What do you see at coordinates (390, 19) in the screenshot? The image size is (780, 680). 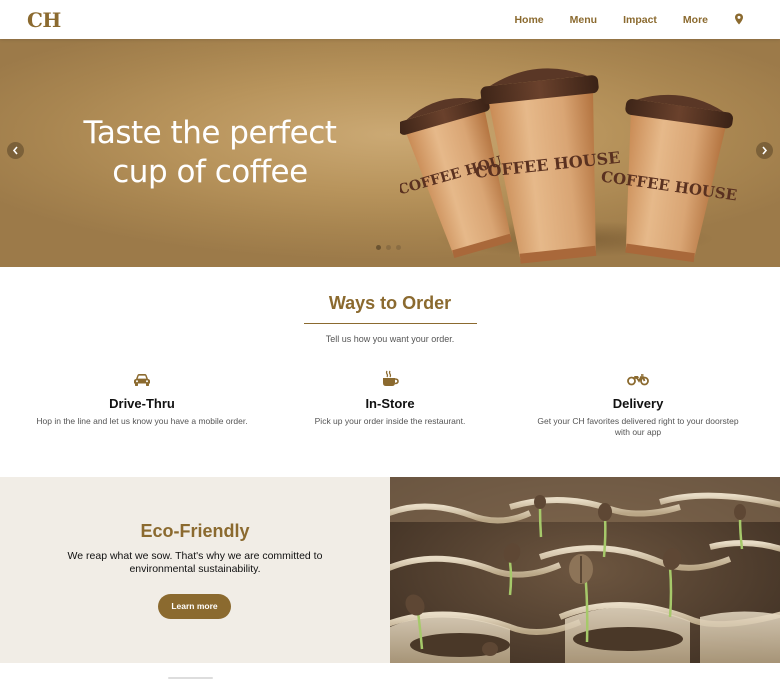 I see `top-navbar: CH Home Menu Impact More` at bounding box center [390, 19].